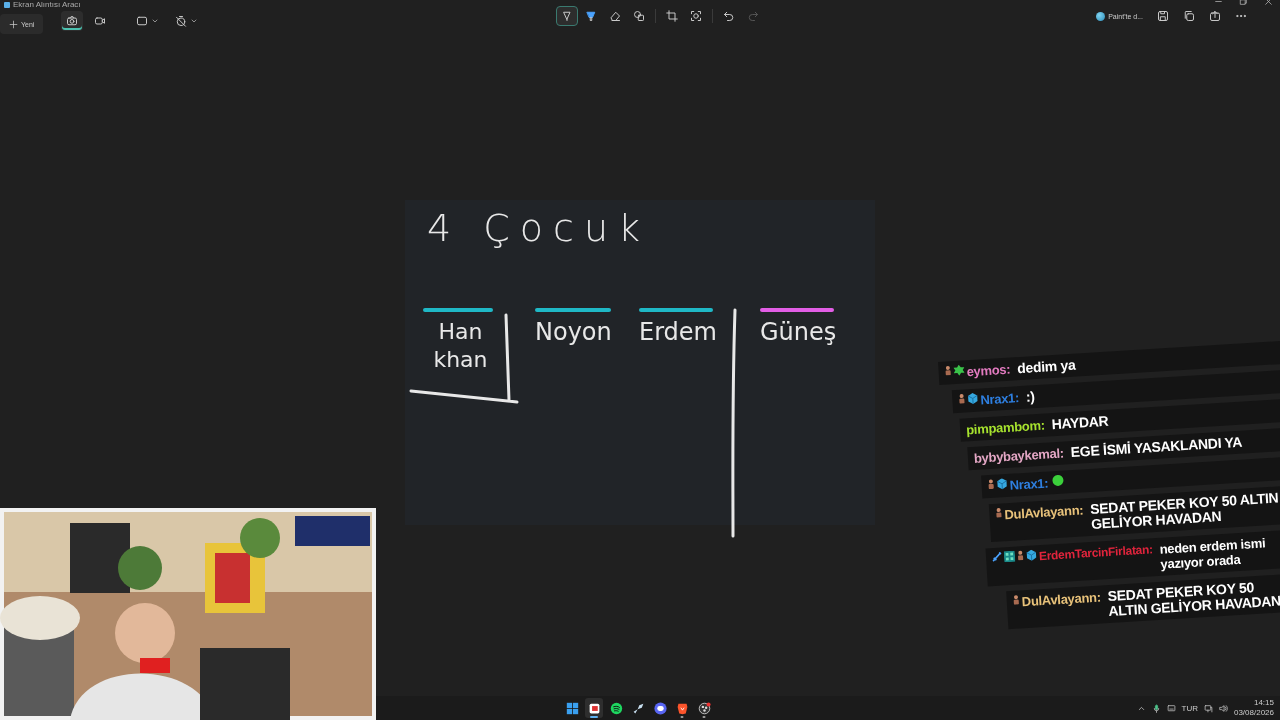 This screenshot has height=720, width=1280. I want to click on photo-mode-button, so click(72, 21).